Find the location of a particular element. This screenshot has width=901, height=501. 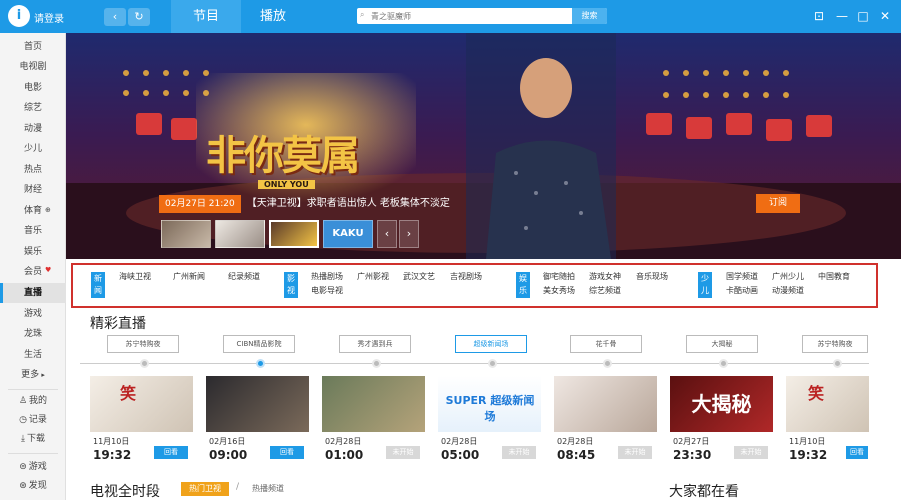

sidebar-item-dragonball: 龙珠 is located at coordinates (33, 334).